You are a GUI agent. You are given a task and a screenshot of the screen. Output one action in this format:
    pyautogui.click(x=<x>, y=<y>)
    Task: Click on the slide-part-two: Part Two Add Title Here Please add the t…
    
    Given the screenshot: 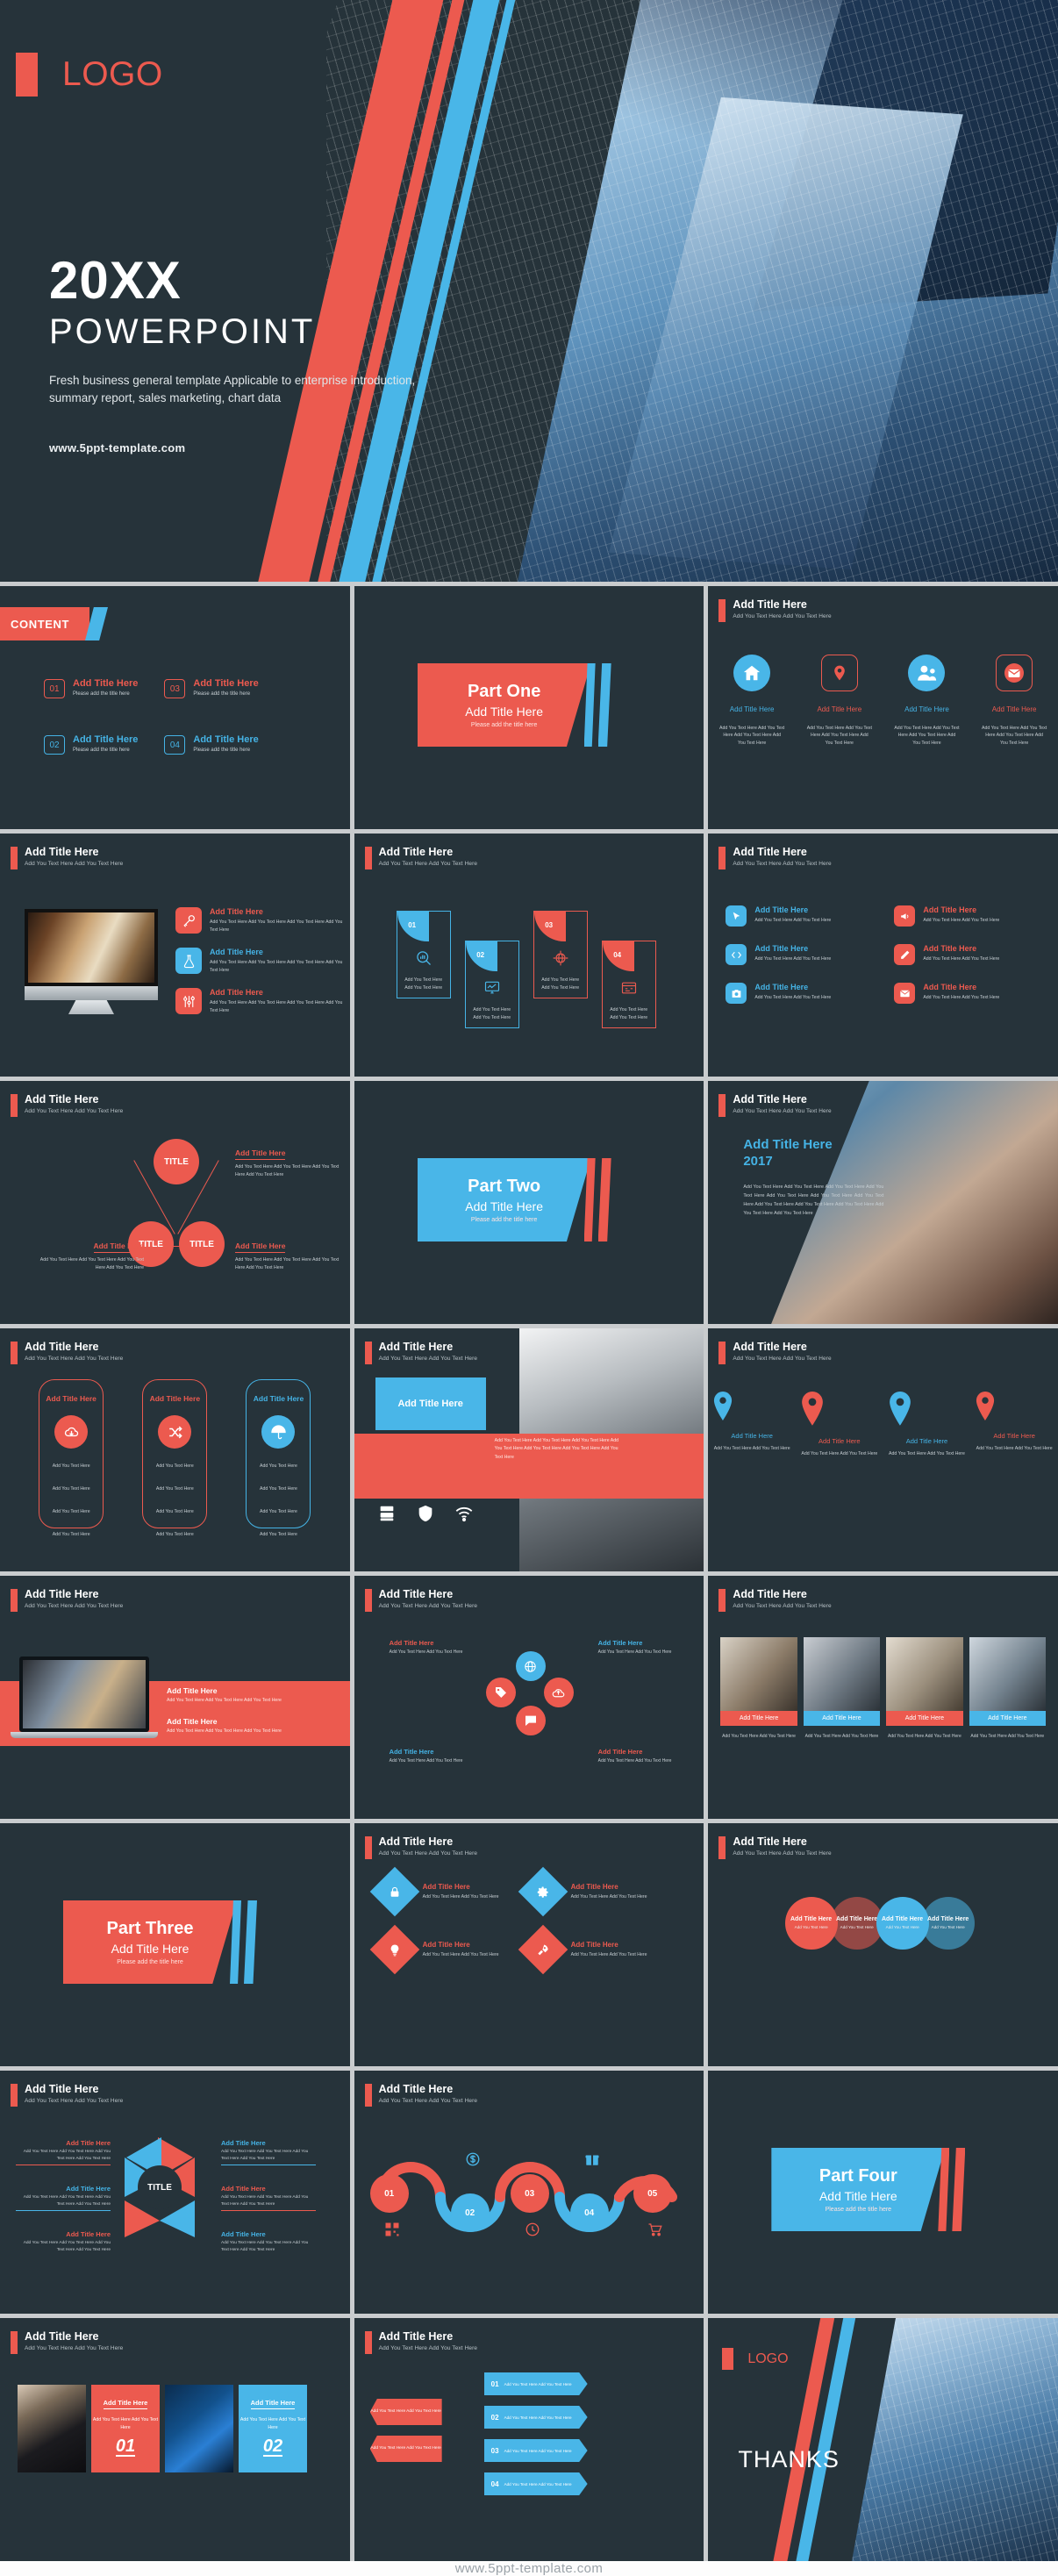 What is the action you would take?
    pyautogui.click(x=529, y=1202)
    